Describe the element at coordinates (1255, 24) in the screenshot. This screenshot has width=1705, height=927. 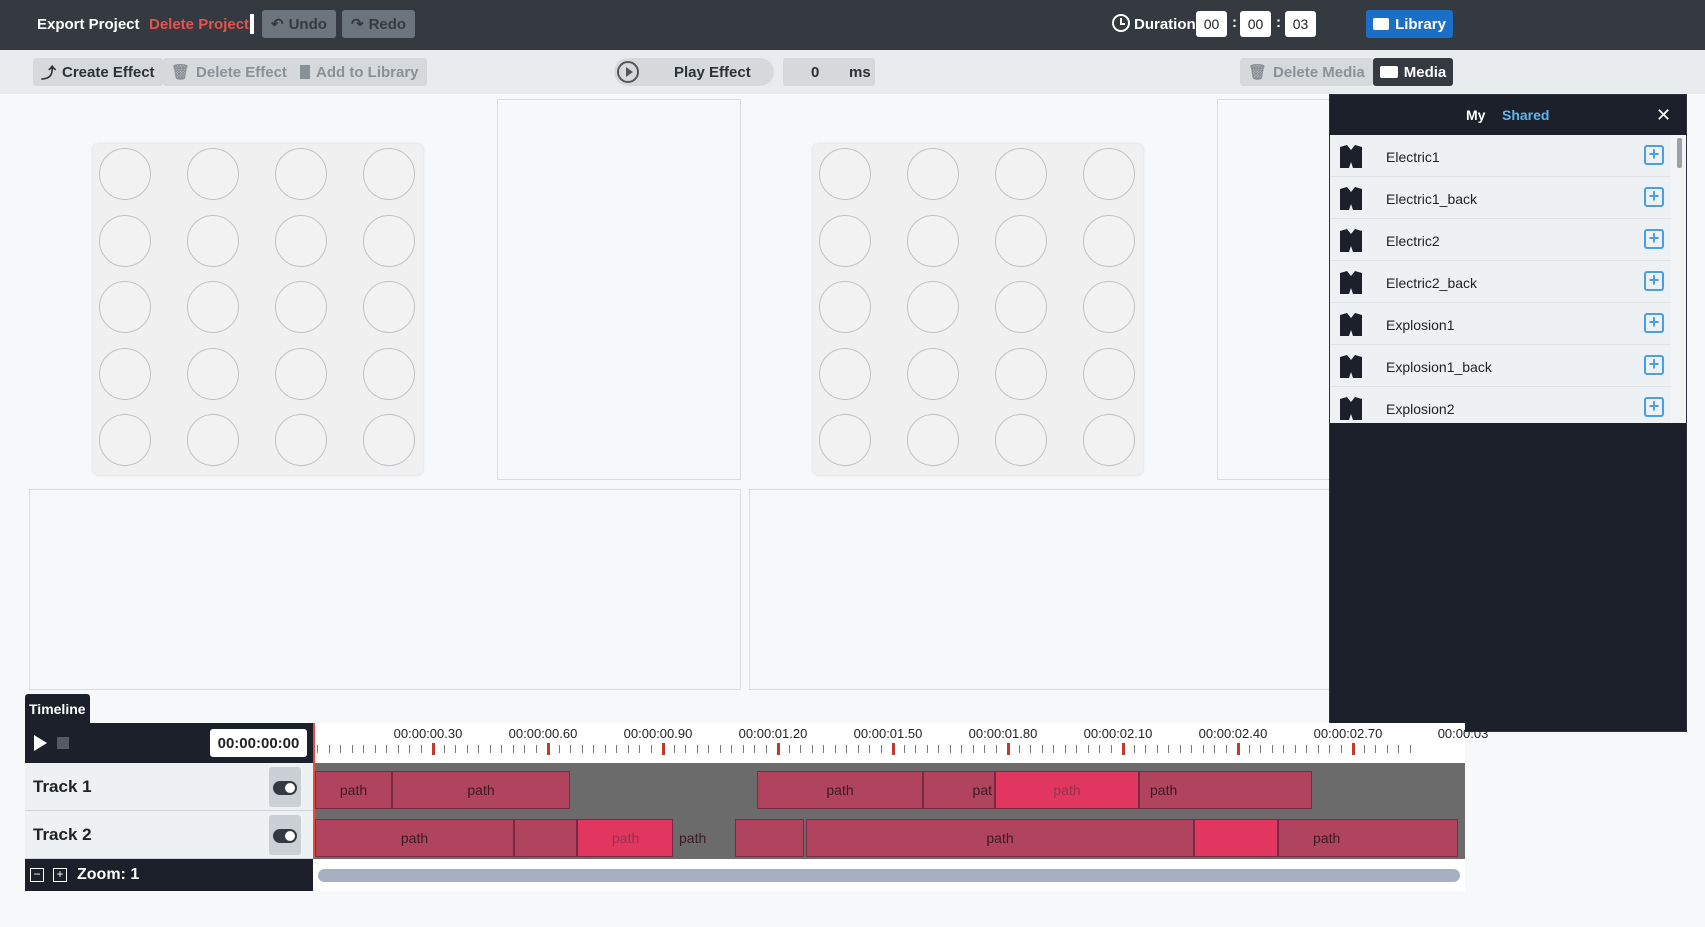
I see `duration-minutes-input: 00` at that location.